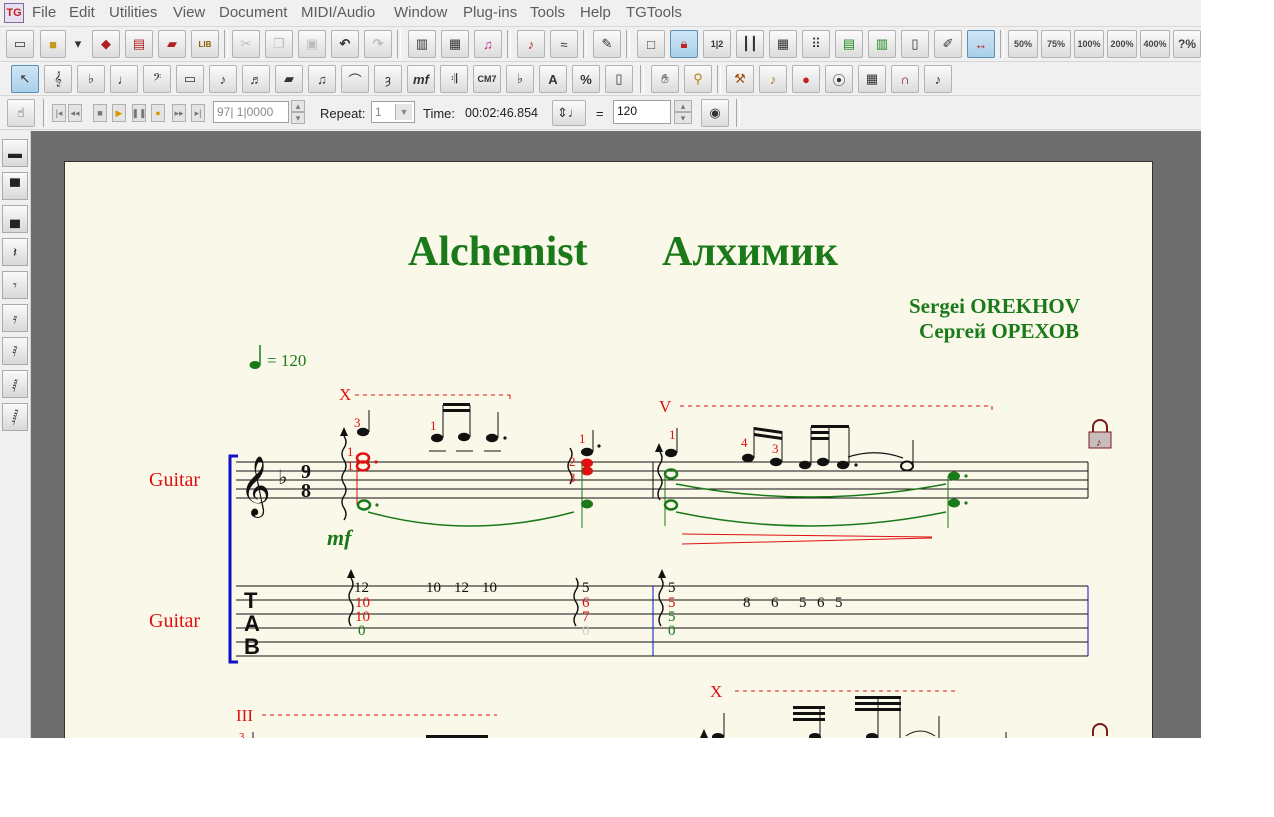  Describe the element at coordinates (251, 600) in the screenshot. I see `tab-clef-t: T` at that location.